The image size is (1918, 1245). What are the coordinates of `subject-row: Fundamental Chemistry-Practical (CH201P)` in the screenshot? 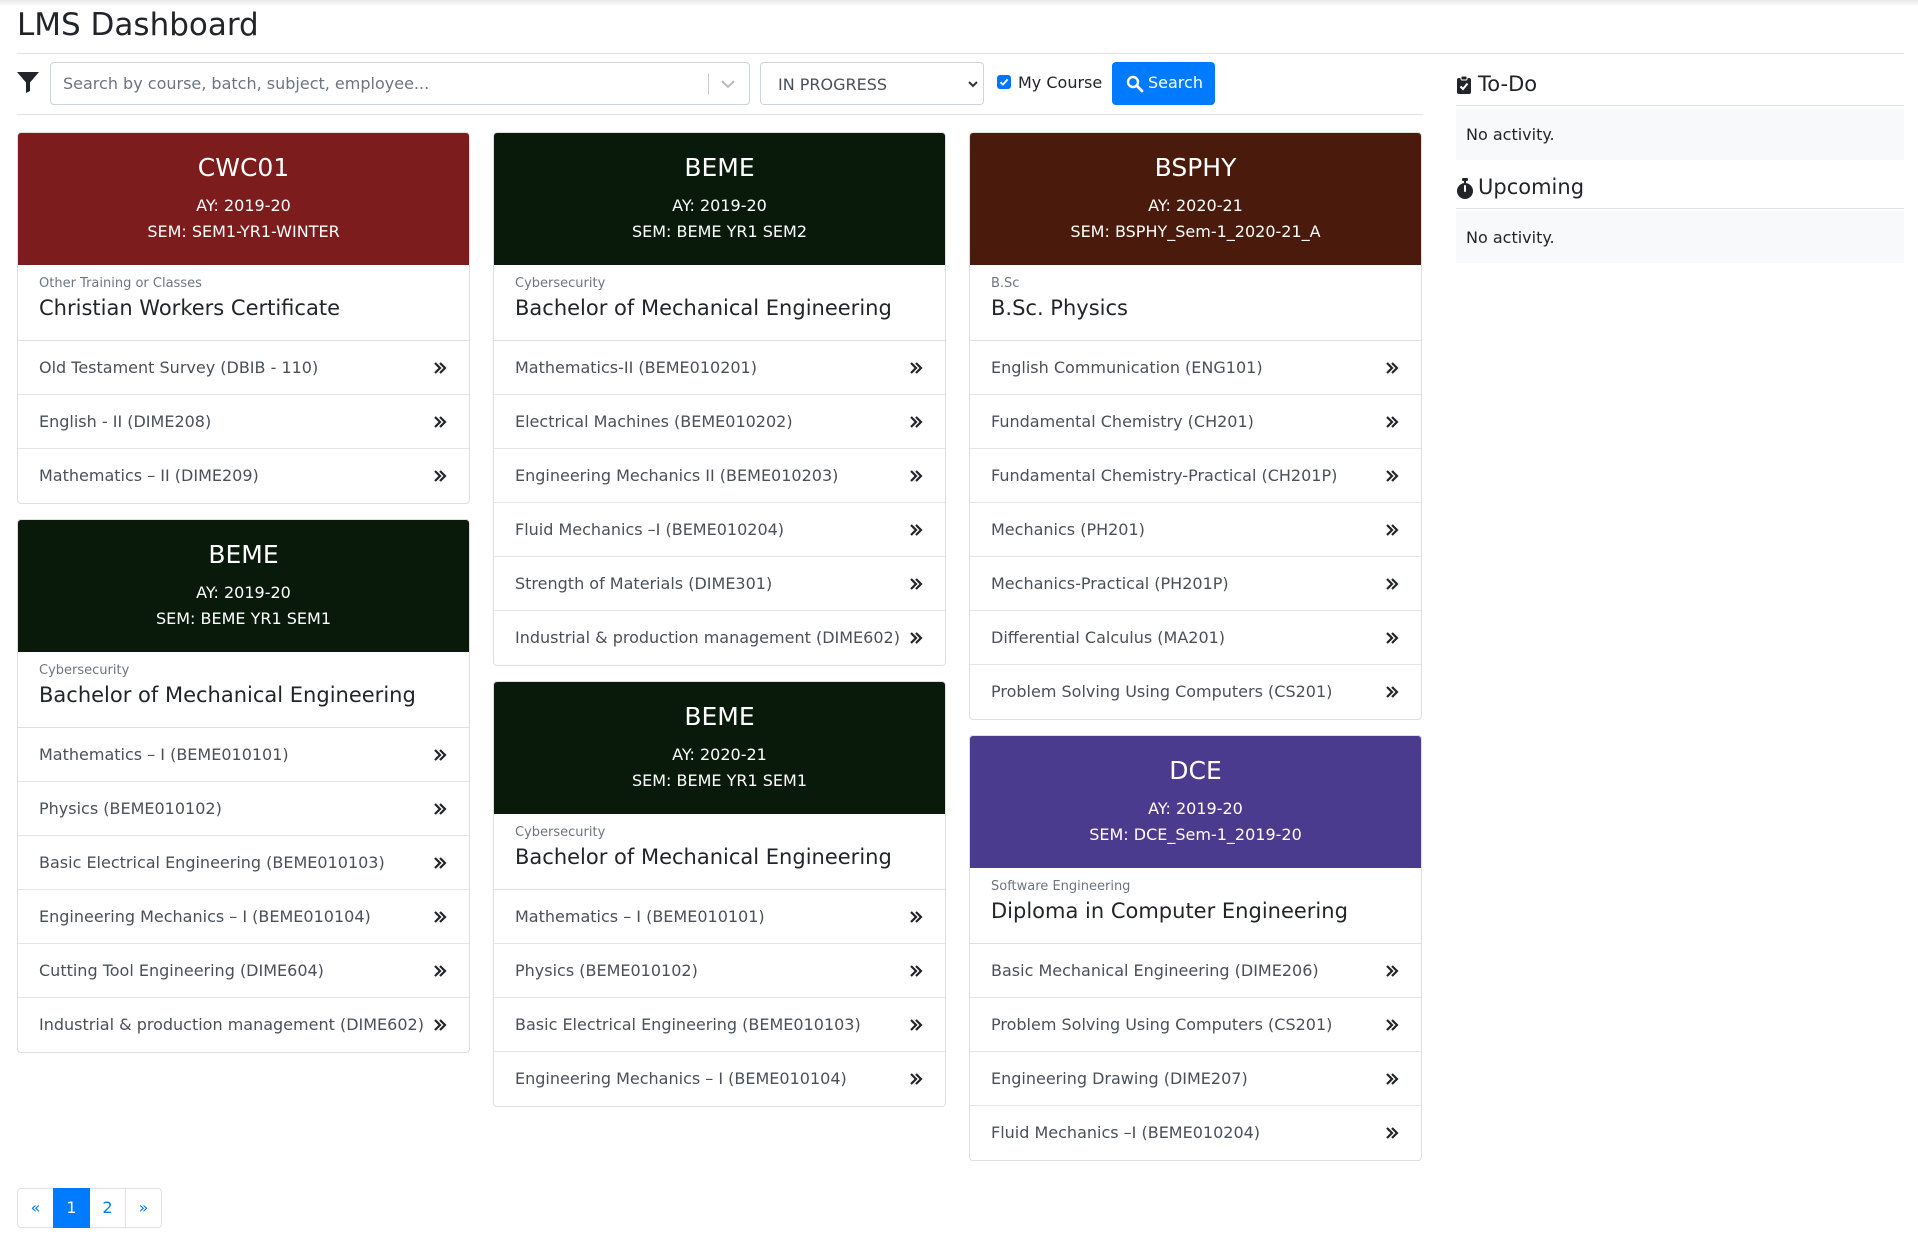 It's located at (1195, 476).